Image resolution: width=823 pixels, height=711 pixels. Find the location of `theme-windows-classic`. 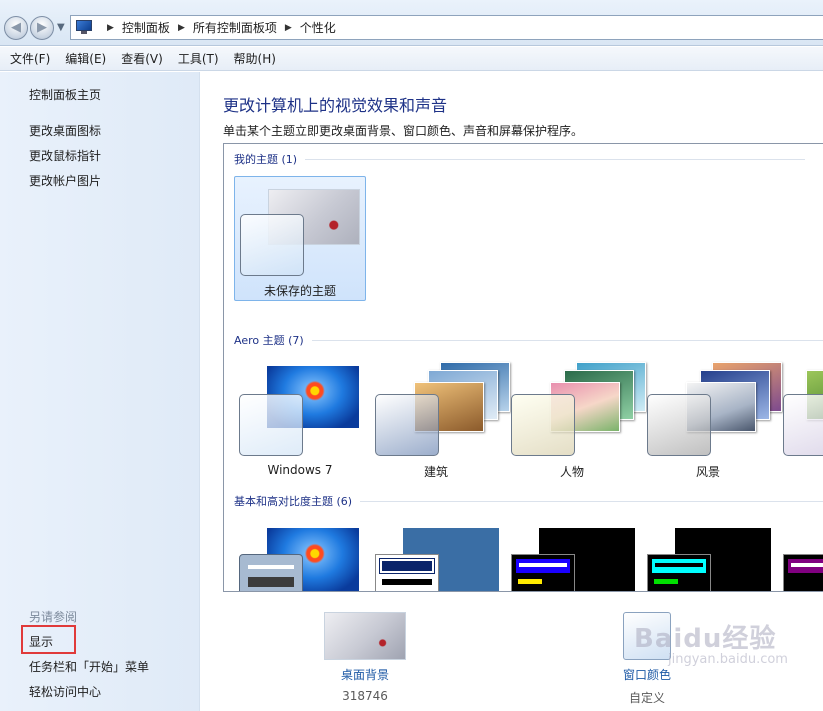

theme-windows-classic is located at coordinates (436, 553).